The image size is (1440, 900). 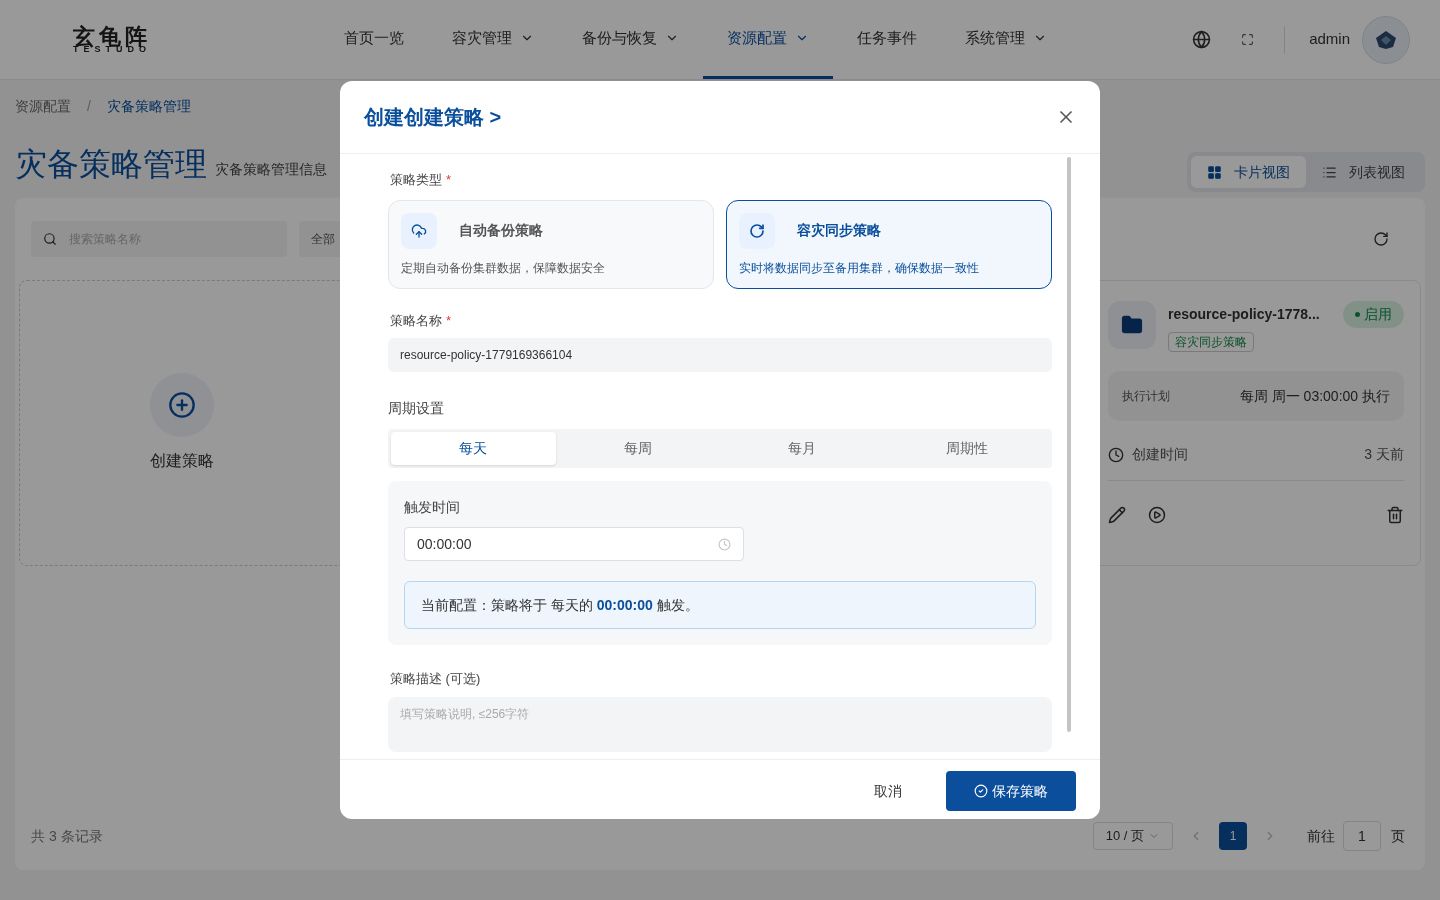 I want to click on trash-icon, so click(x=1395, y=515).